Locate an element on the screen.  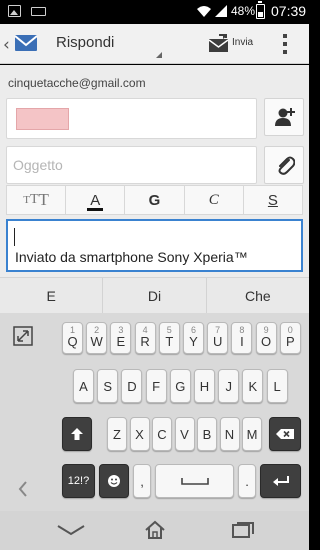
key-label: N is located at coordinates (229, 434).